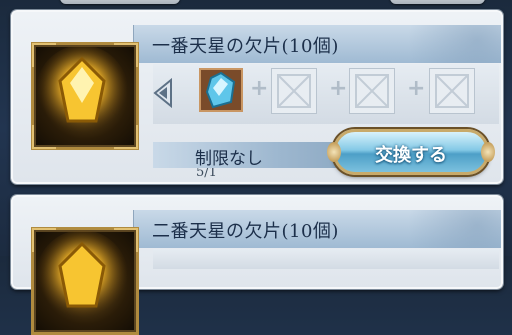 This screenshot has height=335, width=512. I want to click on item-title: 二番天星の欠片(10個), so click(245, 231).